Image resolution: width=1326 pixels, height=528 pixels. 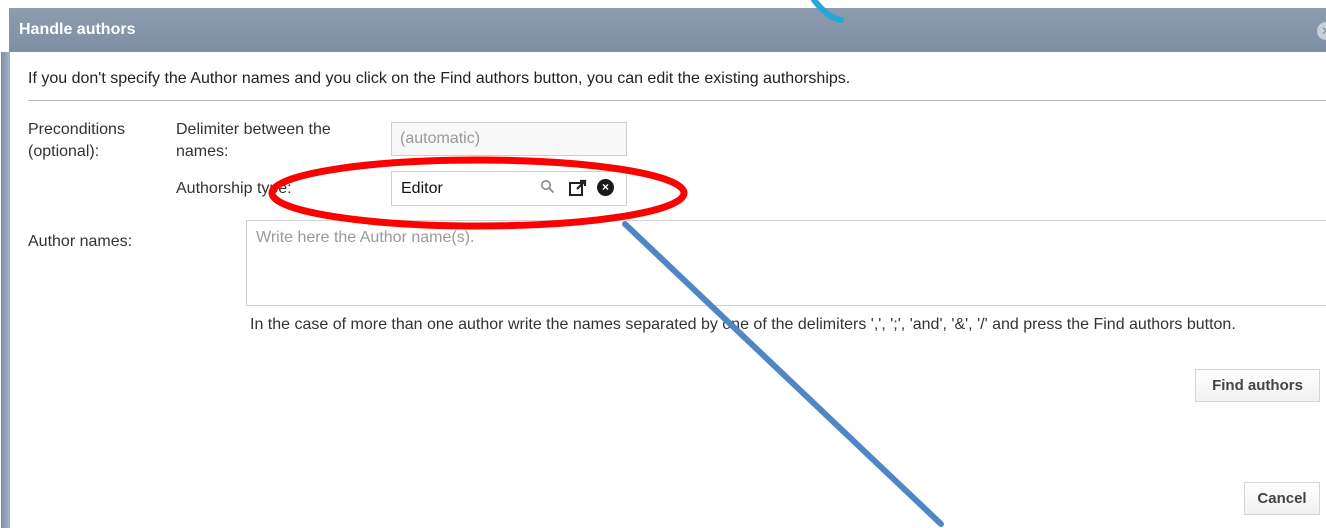 I want to click on dialog-title: Handle authors, so click(x=77, y=29).